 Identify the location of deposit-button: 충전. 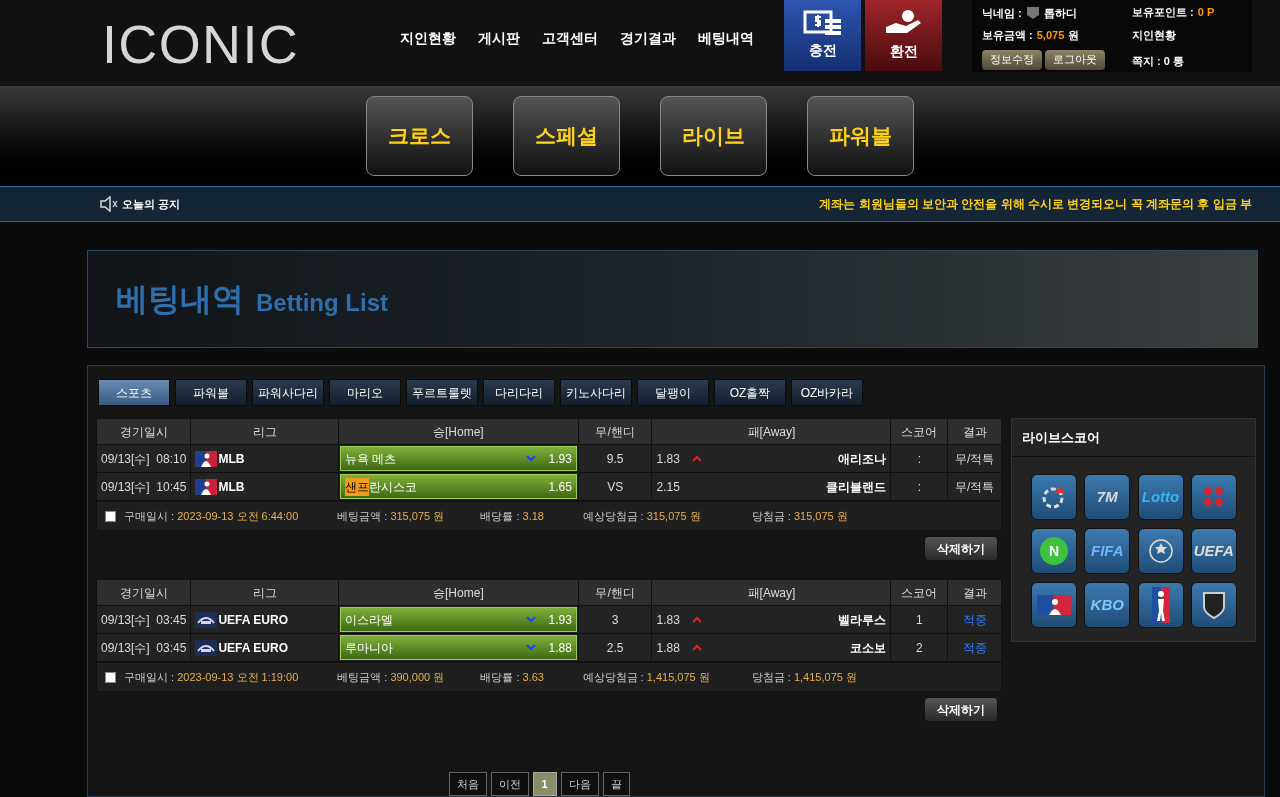
(822, 35).